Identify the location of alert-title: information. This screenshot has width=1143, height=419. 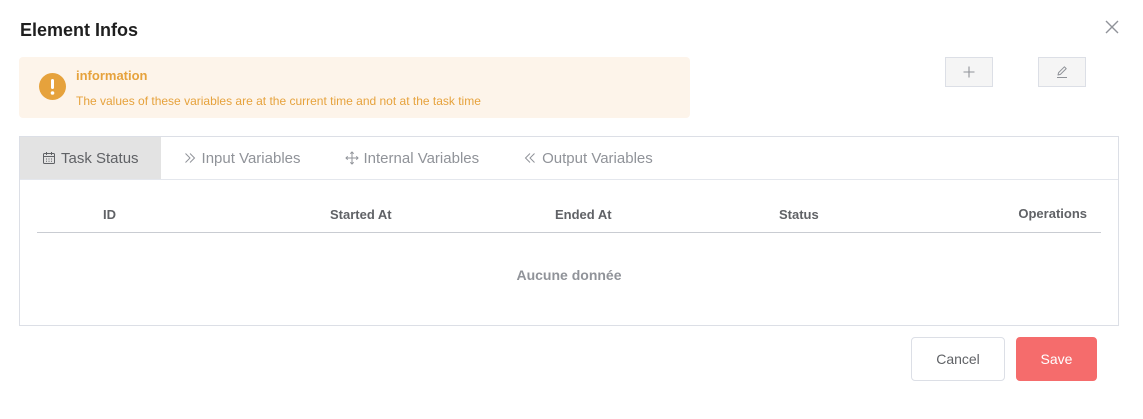
(112, 75).